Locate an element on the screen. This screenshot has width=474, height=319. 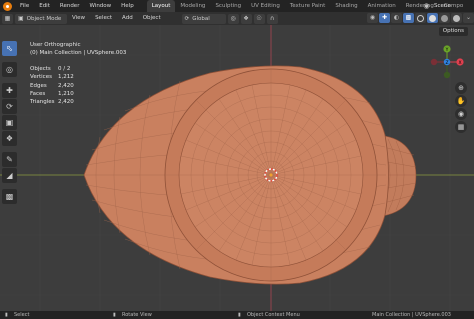
header-menu-object: Object is located at coordinates (152, 18).